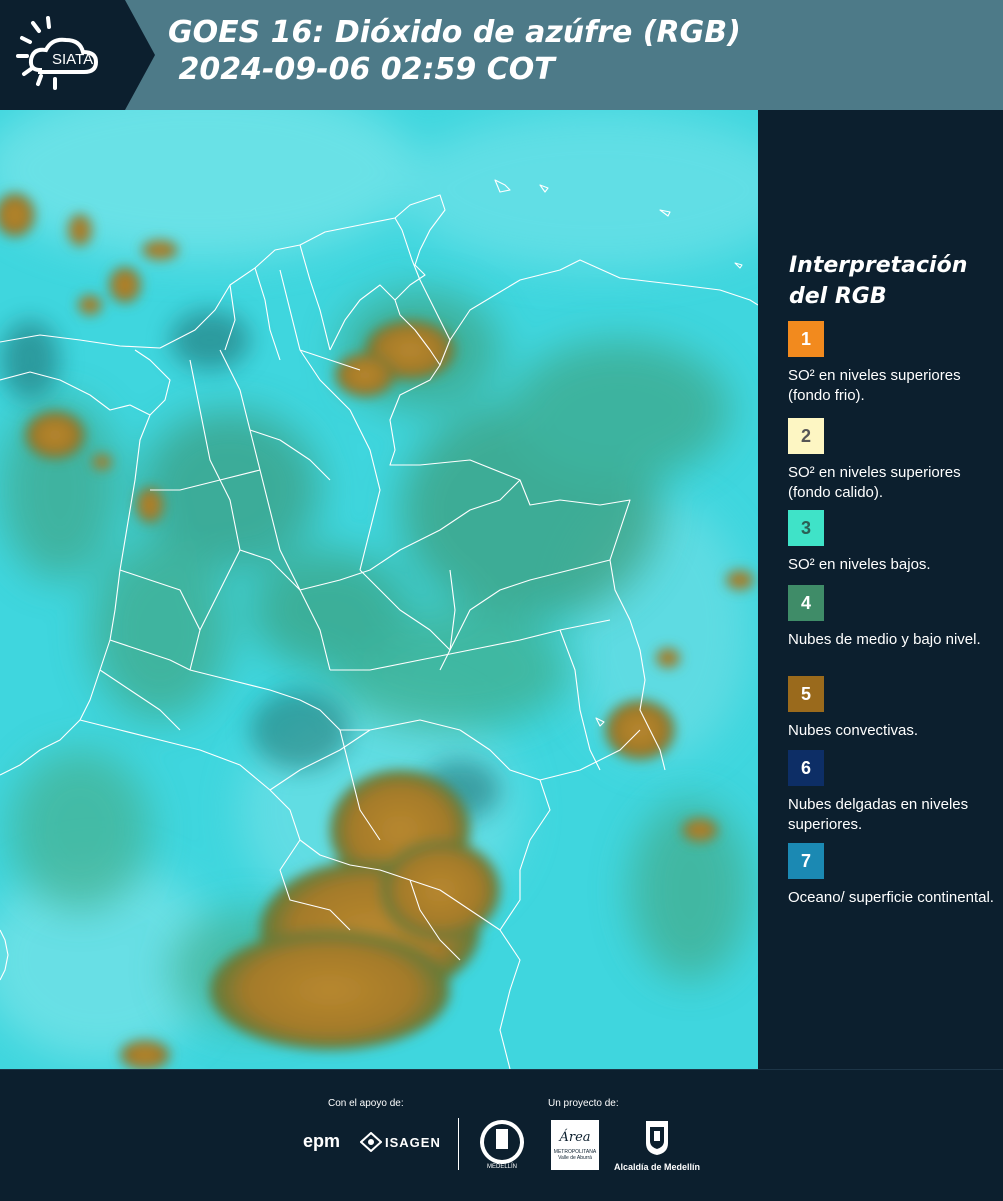 Image resolution: width=1003 pixels, height=1201 pixels. I want to click on legend-swatch-4: 4, so click(806, 603).